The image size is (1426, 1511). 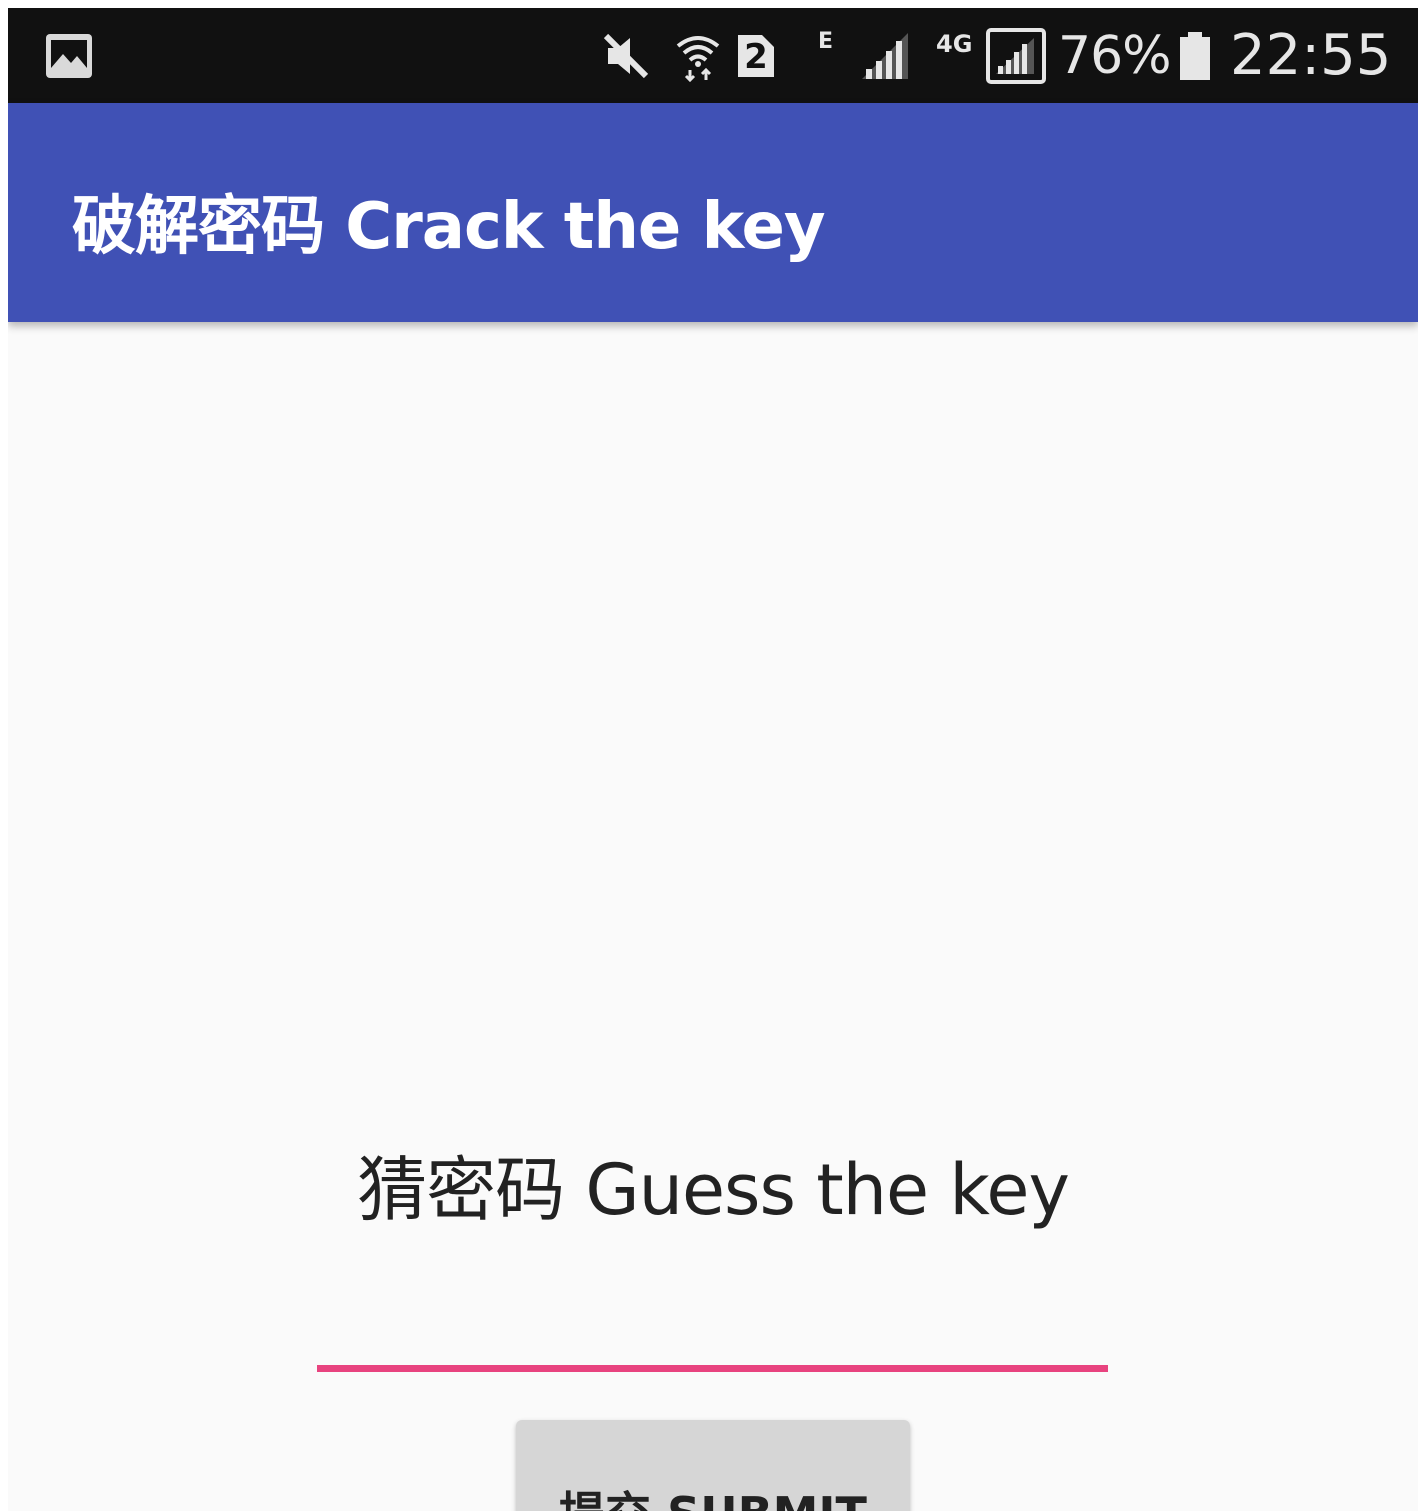 I want to click on key-input, so click(x=712, y=1327).